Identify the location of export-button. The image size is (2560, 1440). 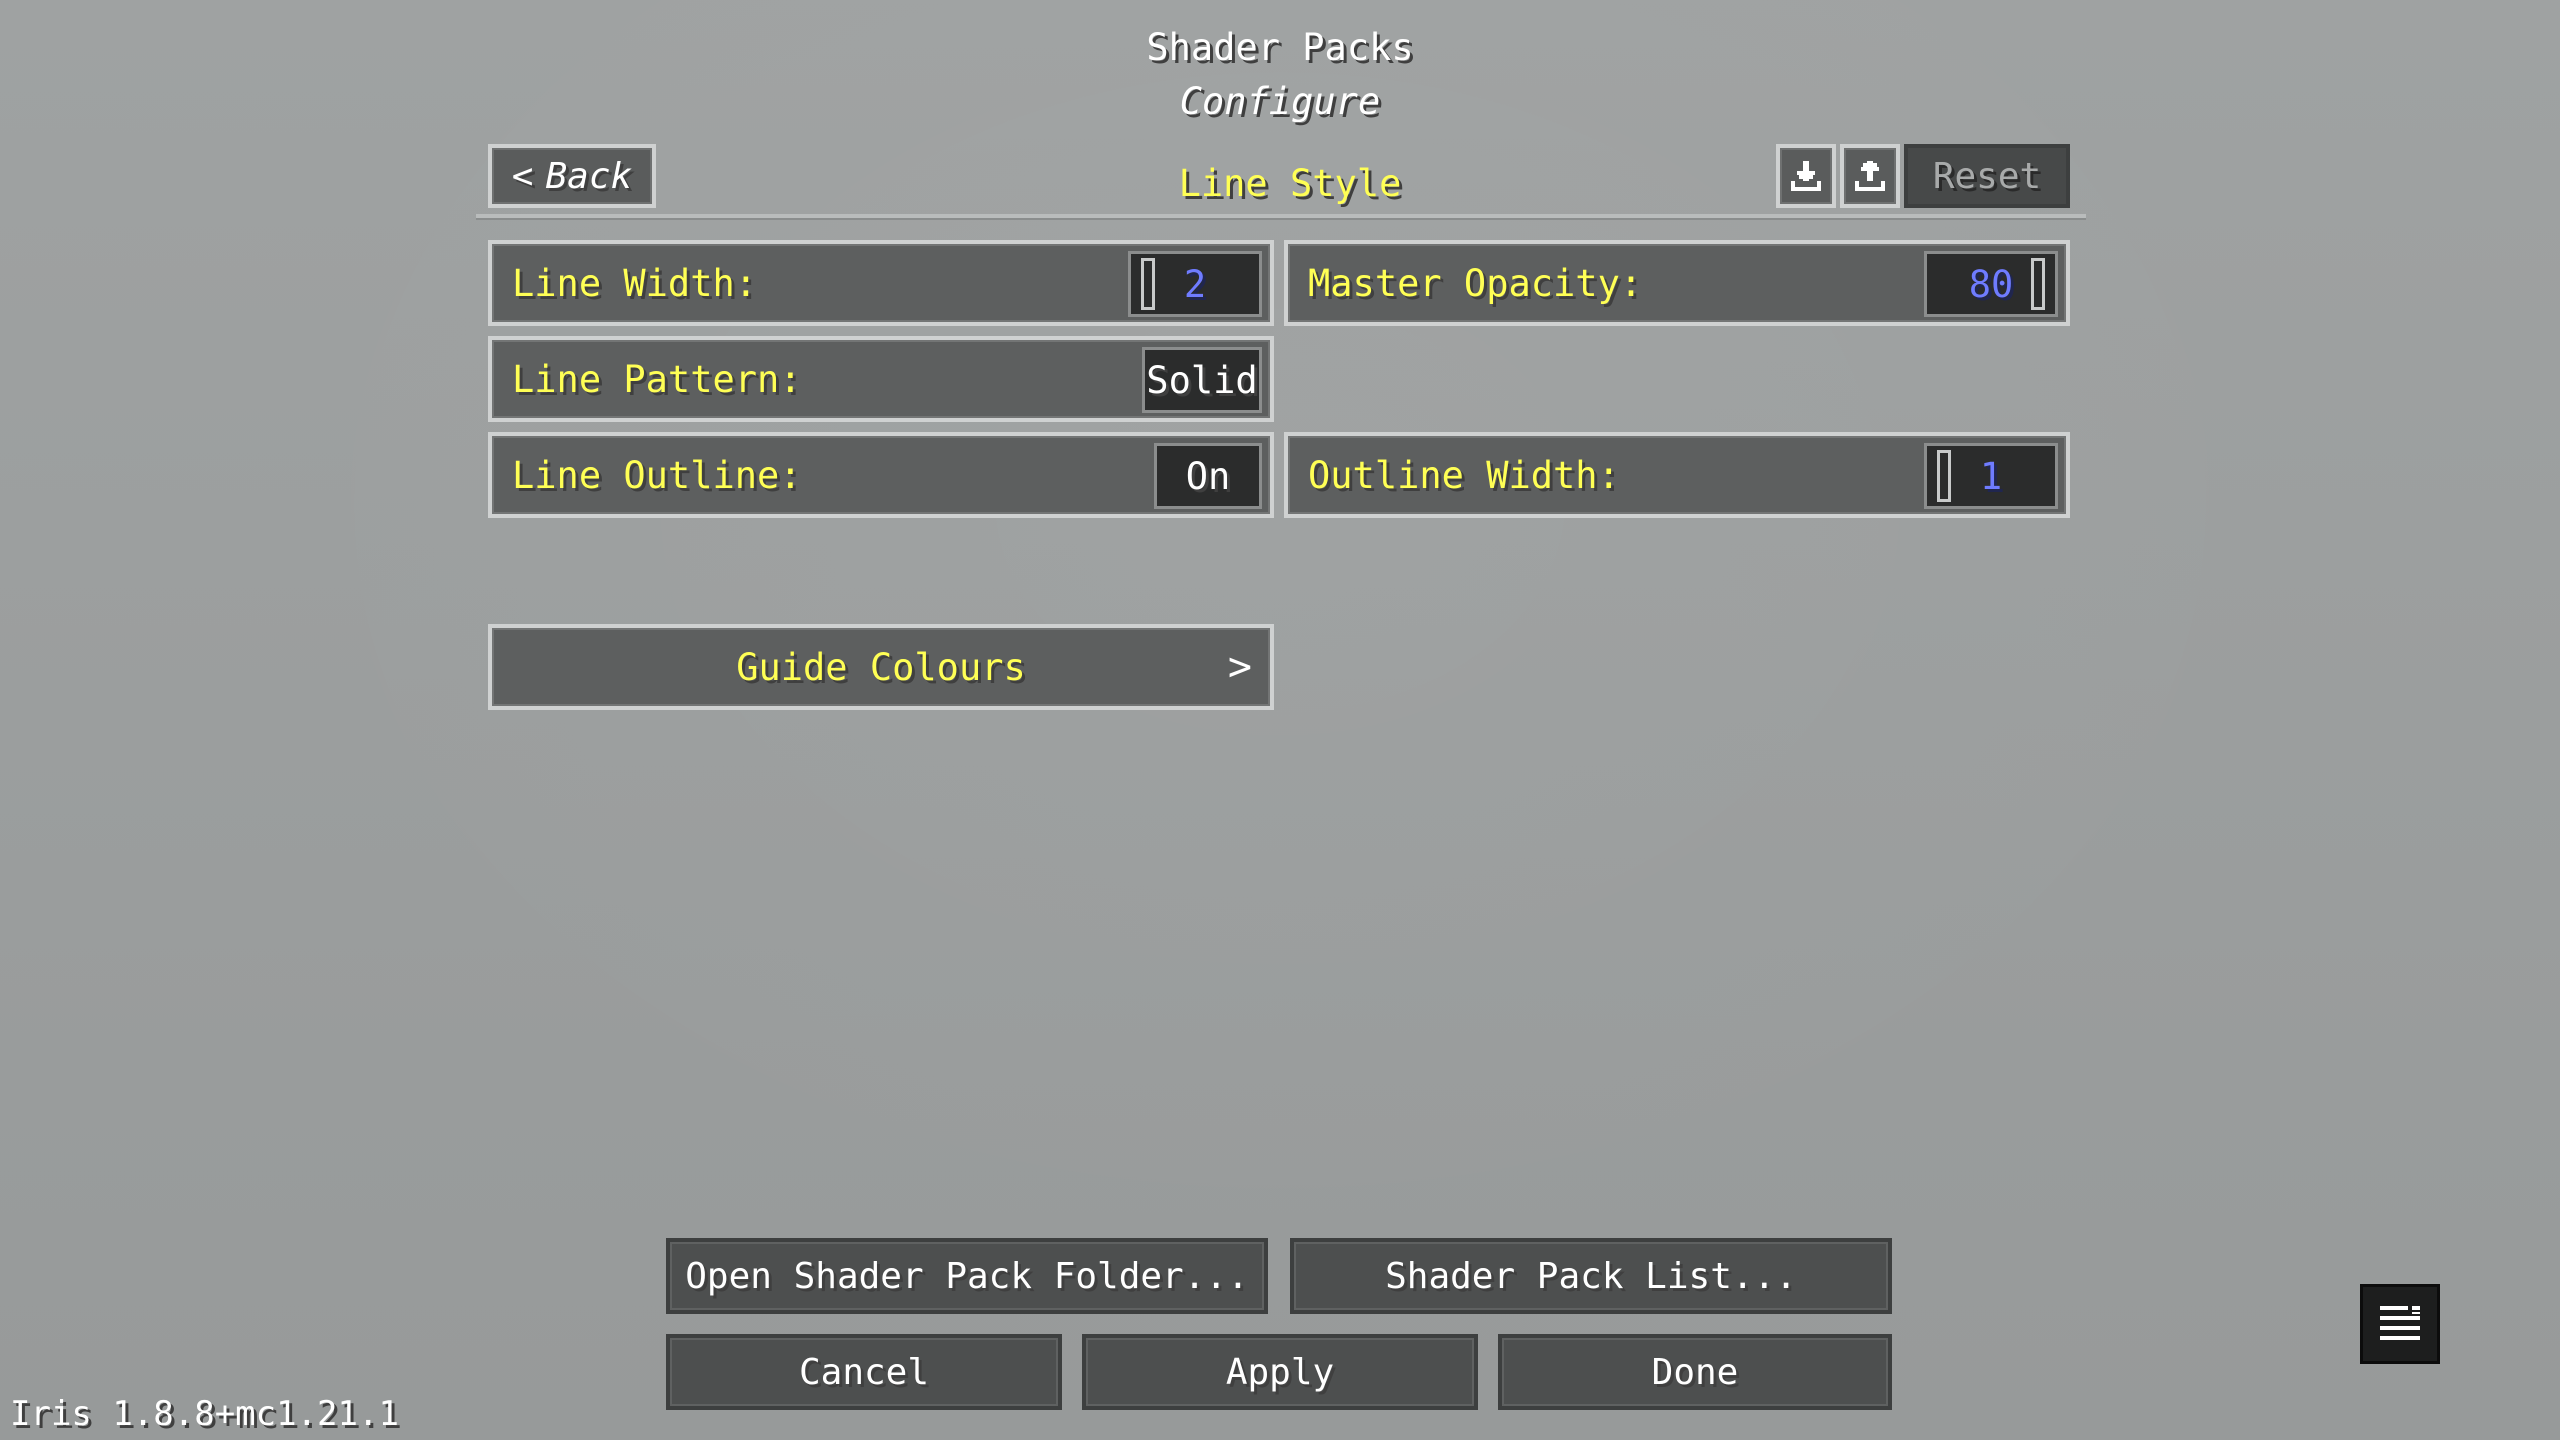
(1870, 176).